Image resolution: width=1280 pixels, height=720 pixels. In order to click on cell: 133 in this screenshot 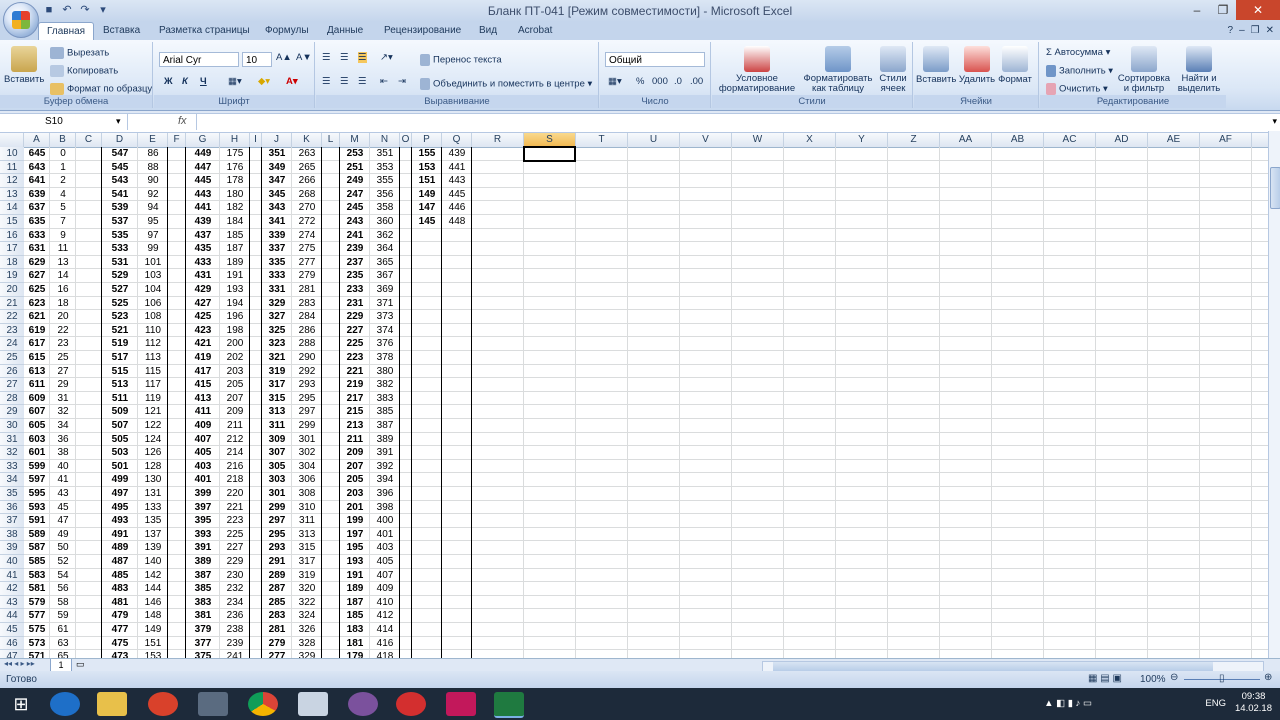, I will do `click(153, 508)`.